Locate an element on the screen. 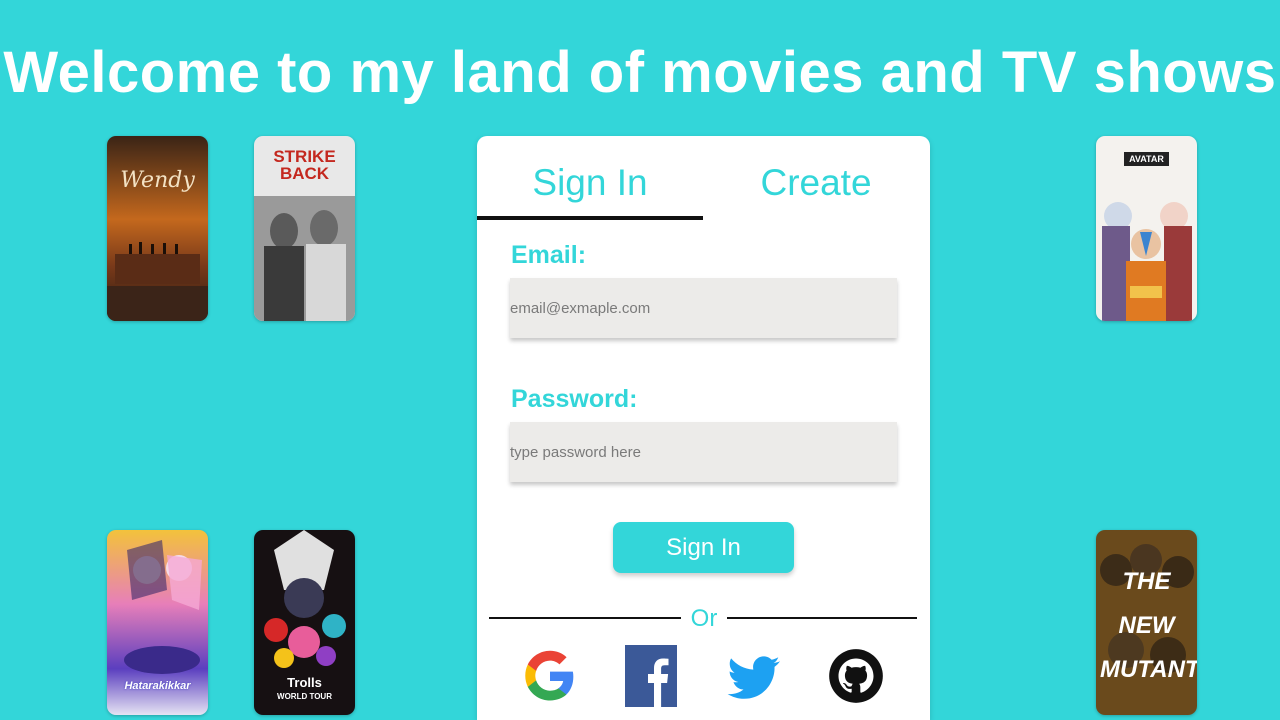  email-label: Email: is located at coordinates (549, 255).